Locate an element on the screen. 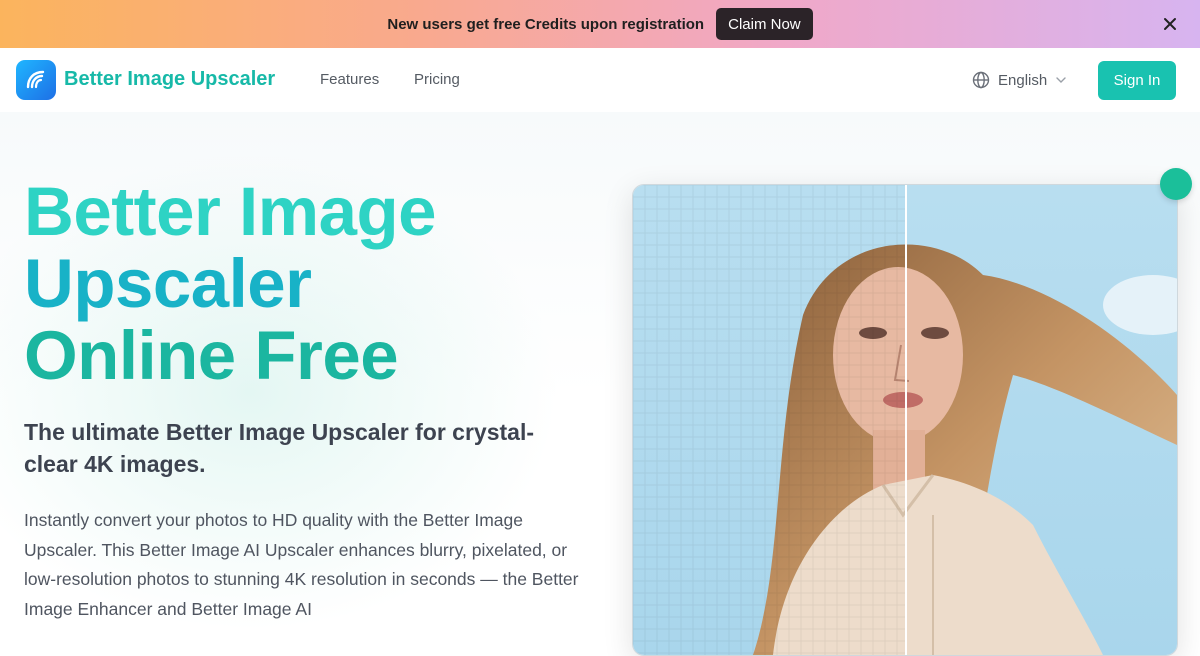 The height and width of the screenshot is (656, 1200). nav-link-pricing: Pricing is located at coordinates (437, 79).